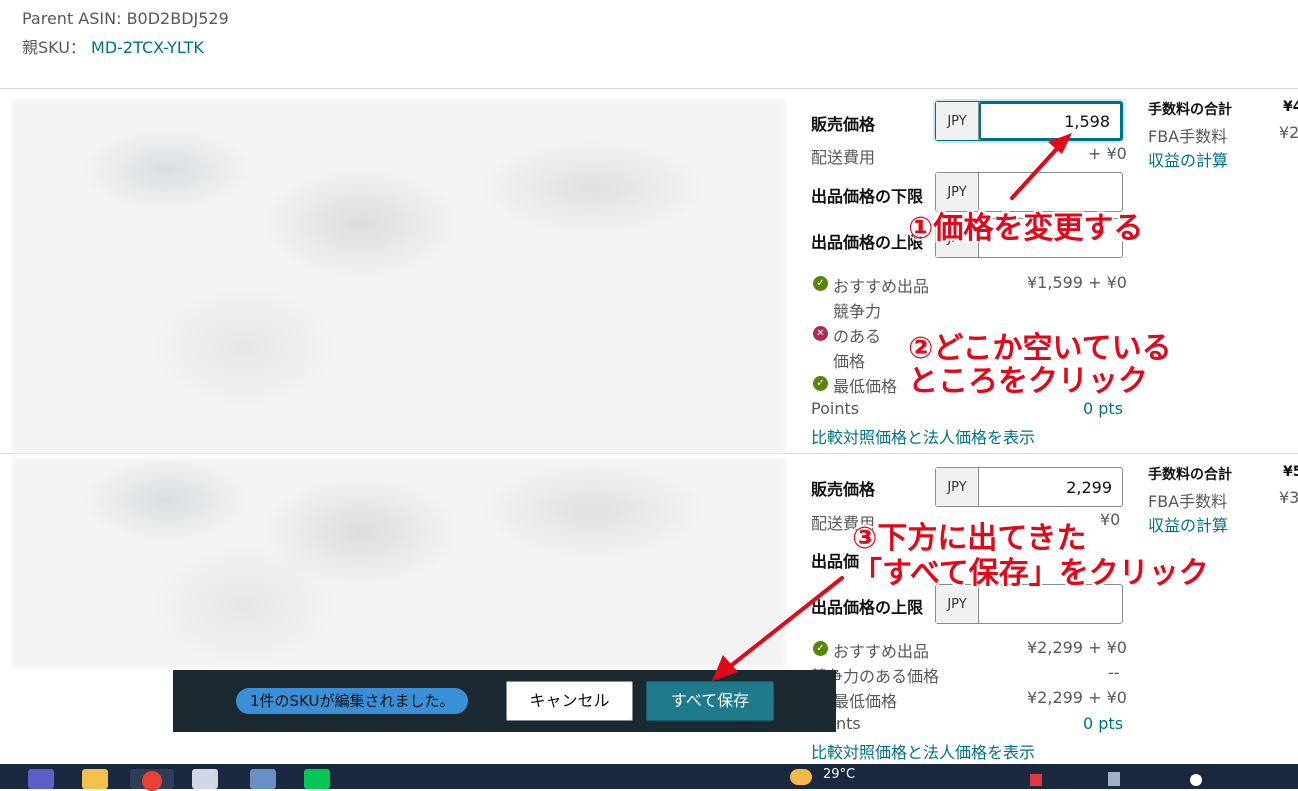 The width and height of the screenshot is (1298, 791). I want to click on folder-icon, so click(95, 779).